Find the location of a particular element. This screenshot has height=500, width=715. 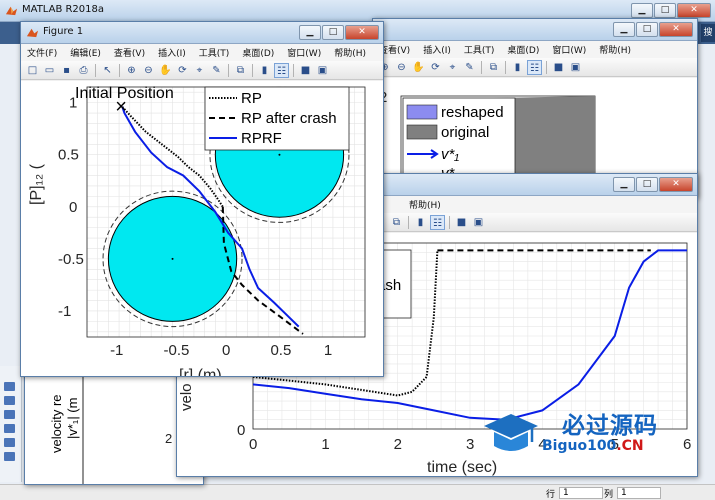

figure3-ytick: 0 is located at coordinates (241, 430).